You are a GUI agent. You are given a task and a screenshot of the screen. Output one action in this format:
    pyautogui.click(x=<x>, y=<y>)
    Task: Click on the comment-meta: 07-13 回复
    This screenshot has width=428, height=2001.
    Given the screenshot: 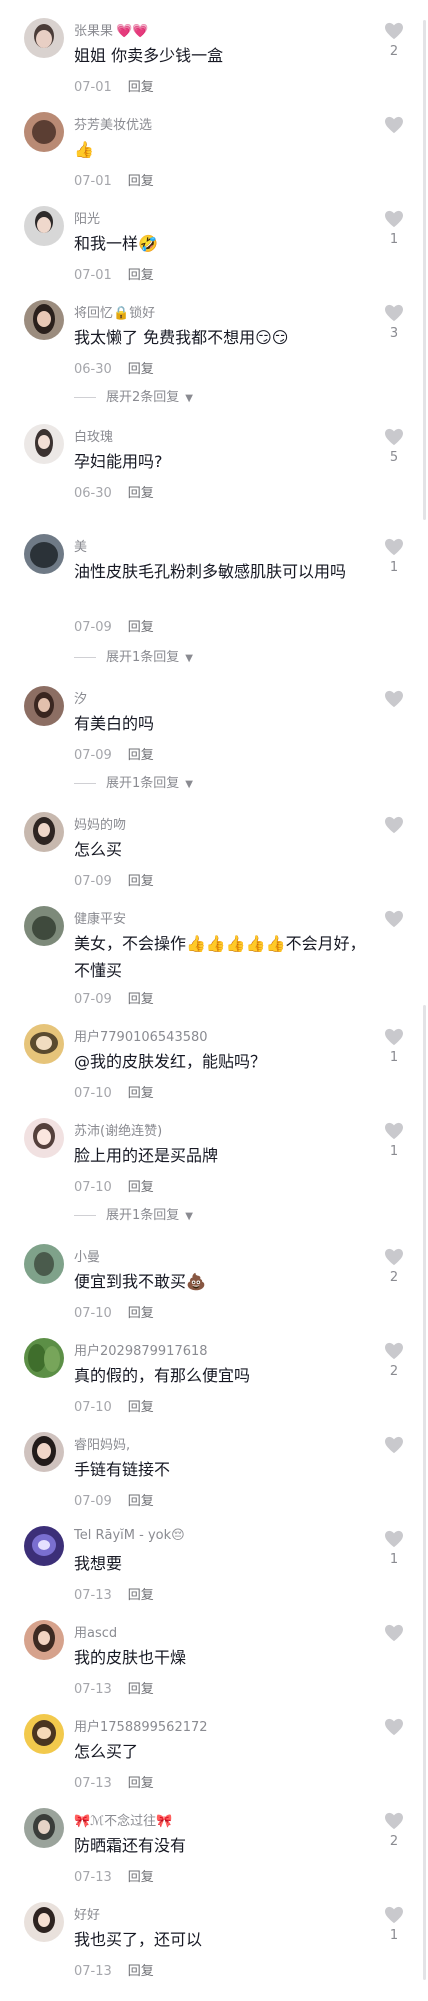 What is the action you would take?
    pyautogui.click(x=114, y=1781)
    